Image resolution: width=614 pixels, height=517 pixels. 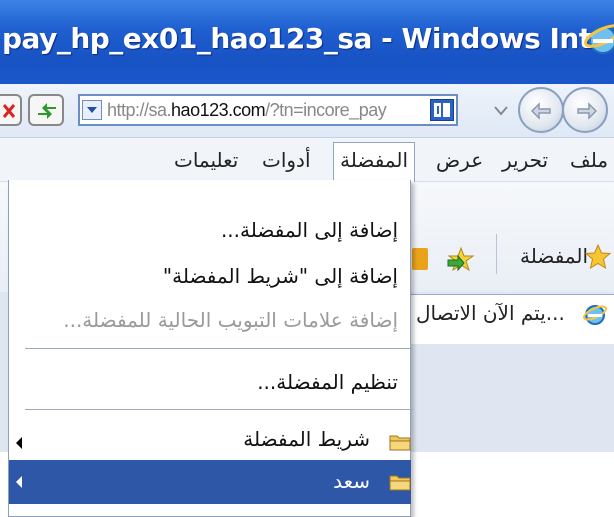 What do you see at coordinates (501, 111) in the screenshot?
I see `history-dropdown-icon` at bounding box center [501, 111].